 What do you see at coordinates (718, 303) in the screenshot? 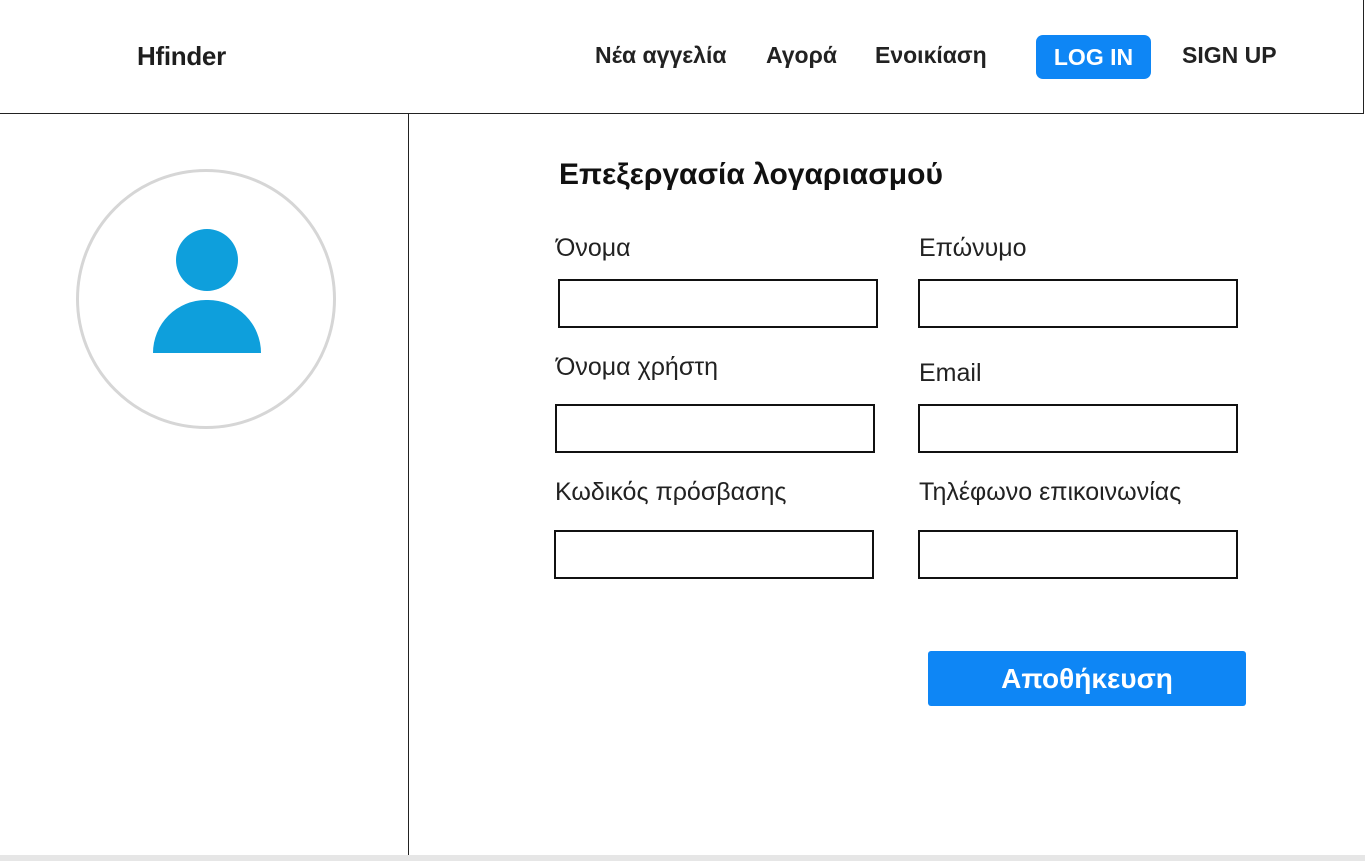
I see `first-name-input` at bounding box center [718, 303].